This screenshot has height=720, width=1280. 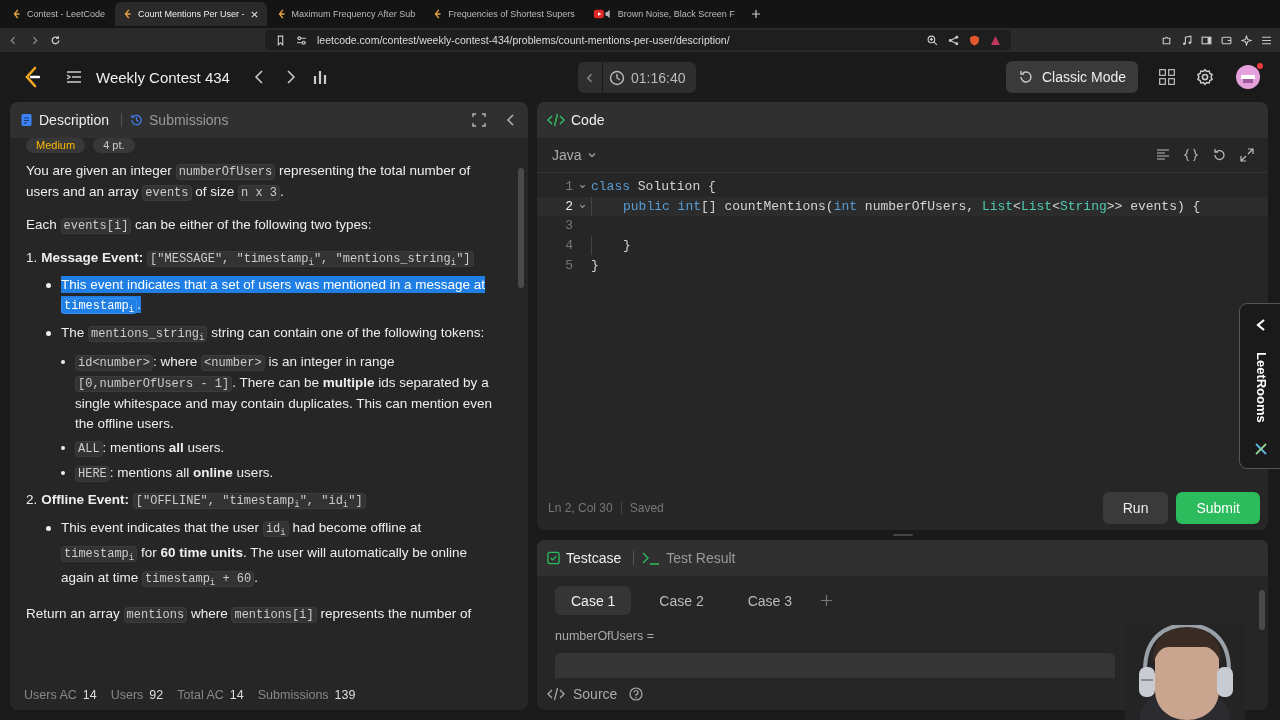 What do you see at coordinates (74, 77) in the screenshot?
I see `list-icon` at bounding box center [74, 77].